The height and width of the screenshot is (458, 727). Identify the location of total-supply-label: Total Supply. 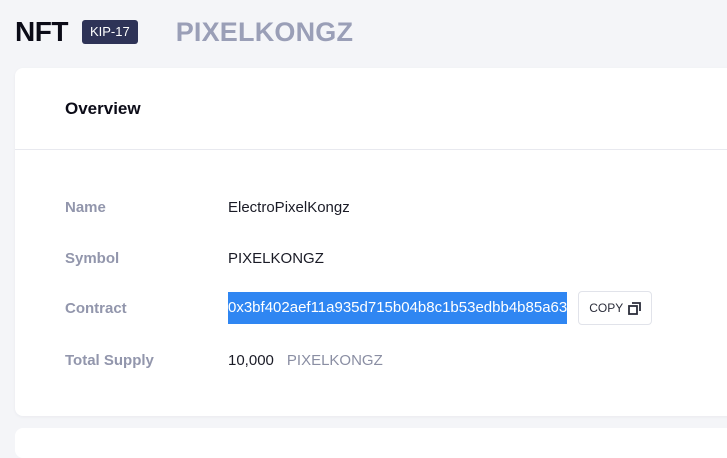
(109, 360).